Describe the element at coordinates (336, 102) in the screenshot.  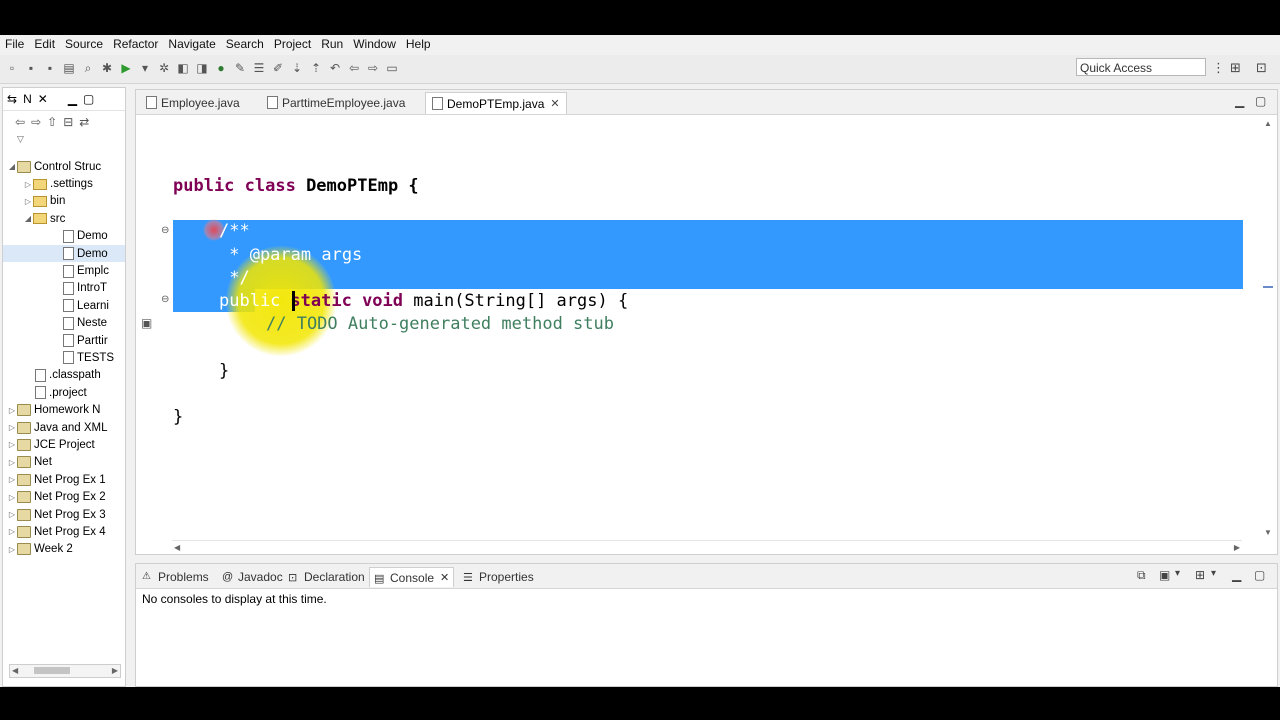
I see `tab-parttimeemployee: ParttimeEmployee.java` at that location.